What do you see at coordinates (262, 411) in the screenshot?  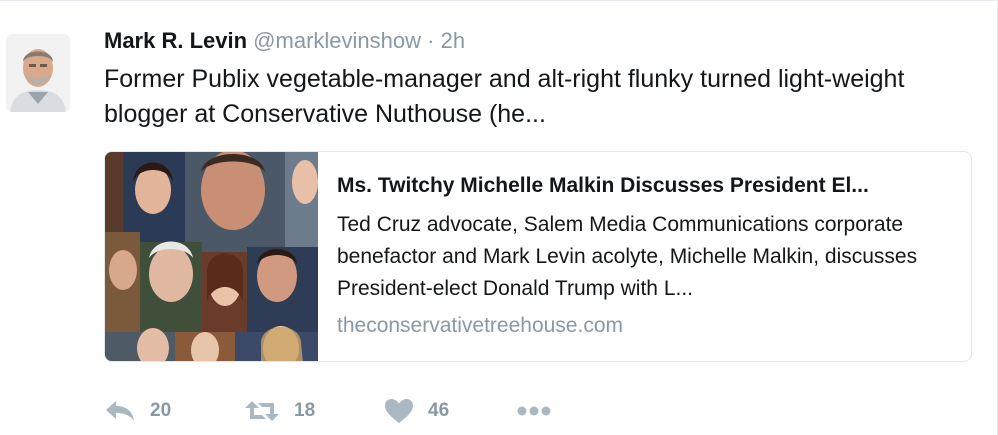 I see `retweet-icon` at bounding box center [262, 411].